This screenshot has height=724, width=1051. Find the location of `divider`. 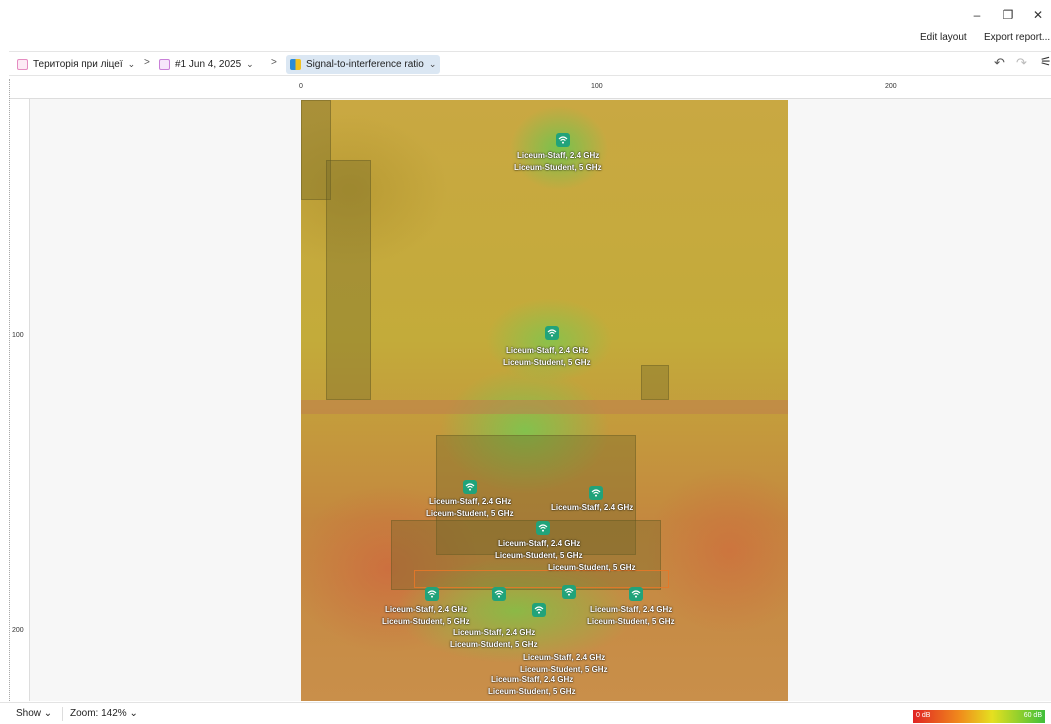

divider is located at coordinates (62, 714).